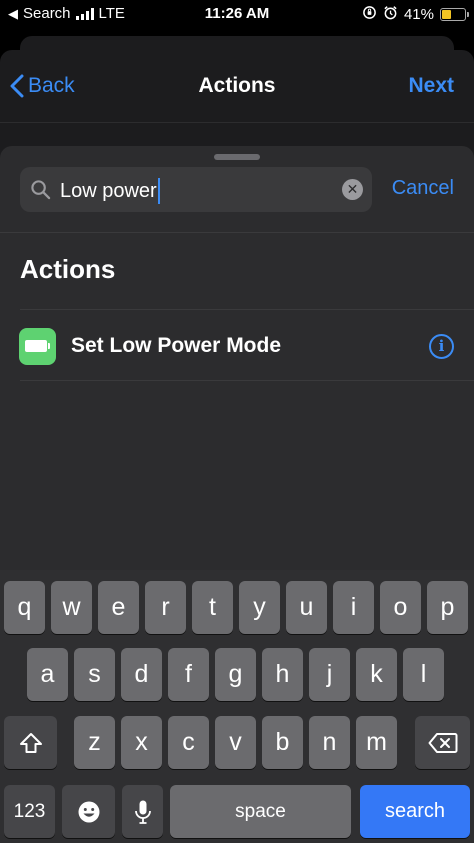 This screenshot has height=843, width=474. I want to click on key-c: c, so click(188, 742).